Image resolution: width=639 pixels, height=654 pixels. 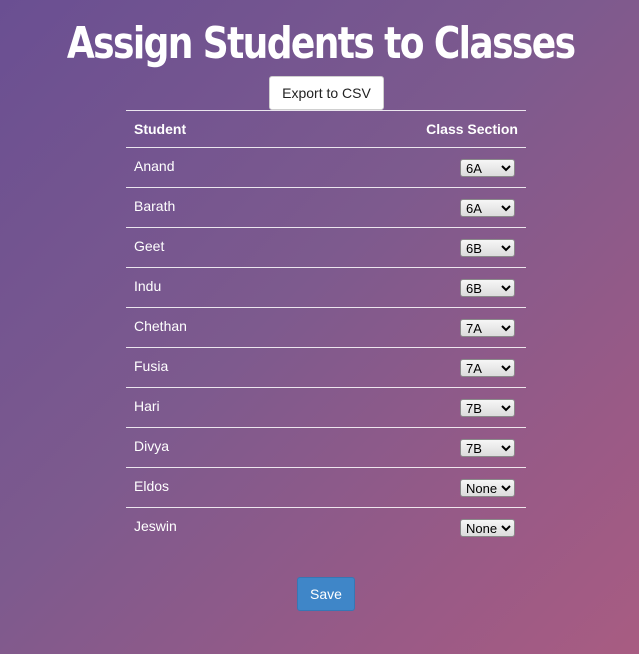 I want to click on table-row: Fusia None6A6B7A7B, so click(x=326, y=367).